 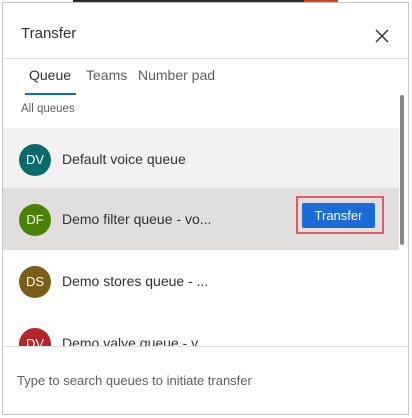 What do you see at coordinates (35, 220) in the screenshot?
I see `avatar: DF` at bounding box center [35, 220].